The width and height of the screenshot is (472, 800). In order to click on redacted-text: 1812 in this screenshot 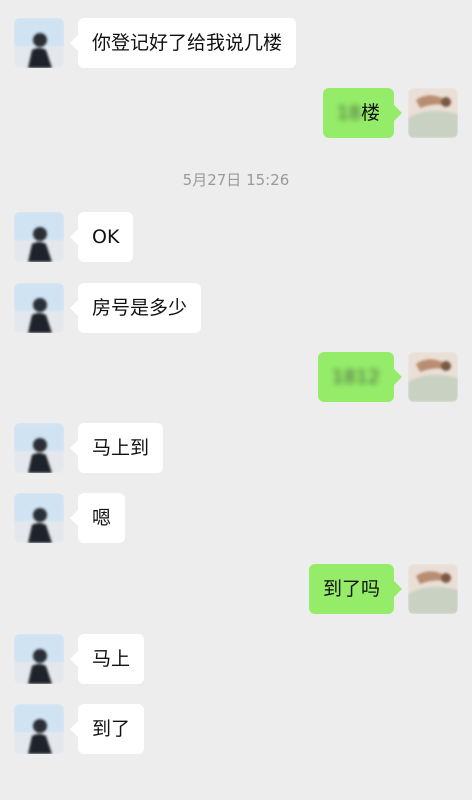, I will do `click(355, 377)`.